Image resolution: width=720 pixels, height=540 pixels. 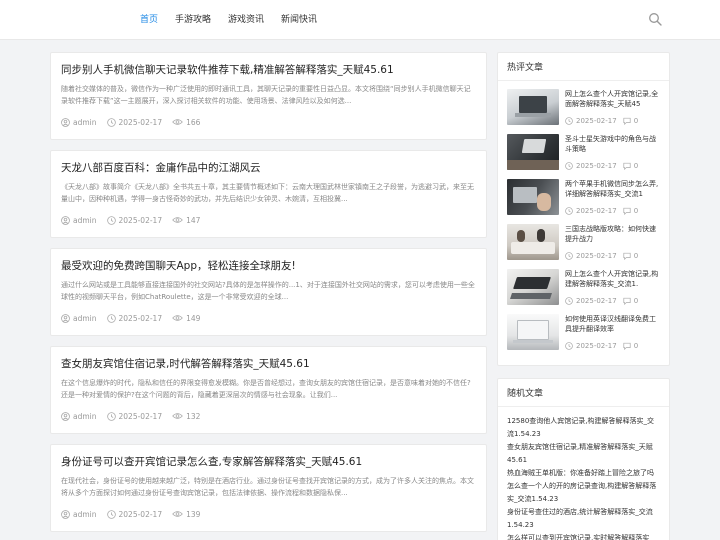 What do you see at coordinates (612, 144) in the screenshot?
I see `hot-item-title: 圣斗士星矢游戏中的角色与战斗策略` at bounding box center [612, 144].